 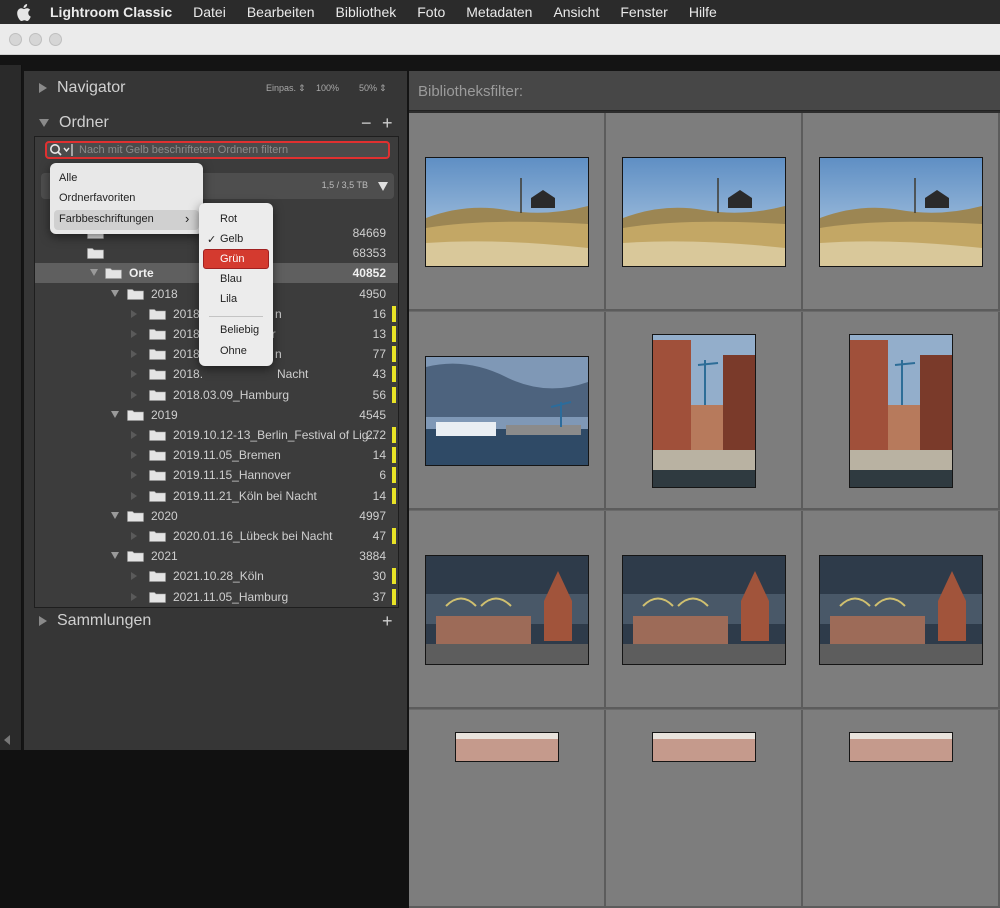 What do you see at coordinates (431, 12) in the screenshot?
I see `menu-foto: Foto` at bounding box center [431, 12].